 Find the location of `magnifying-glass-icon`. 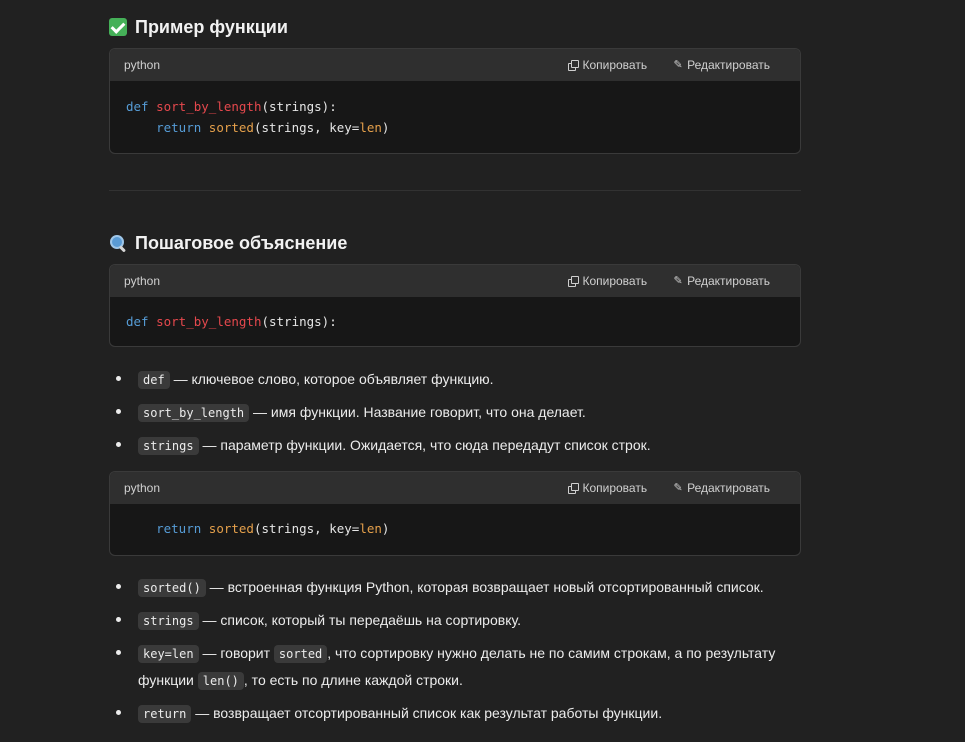

magnifying-glass-icon is located at coordinates (118, 243).